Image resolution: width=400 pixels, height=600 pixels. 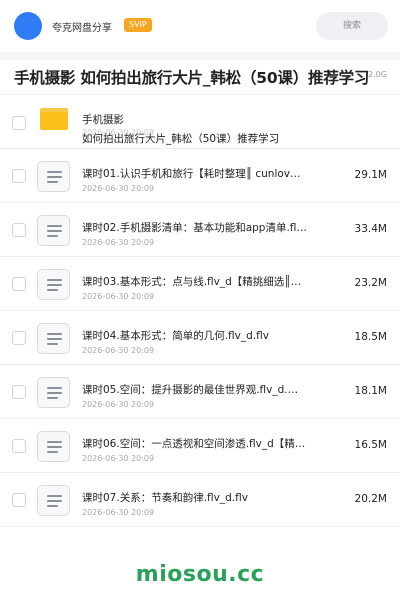 What do you see at coordinates (370, 283) in the screenshot?
I see `file-size: 23.2M` at bounding box center [370, 283].